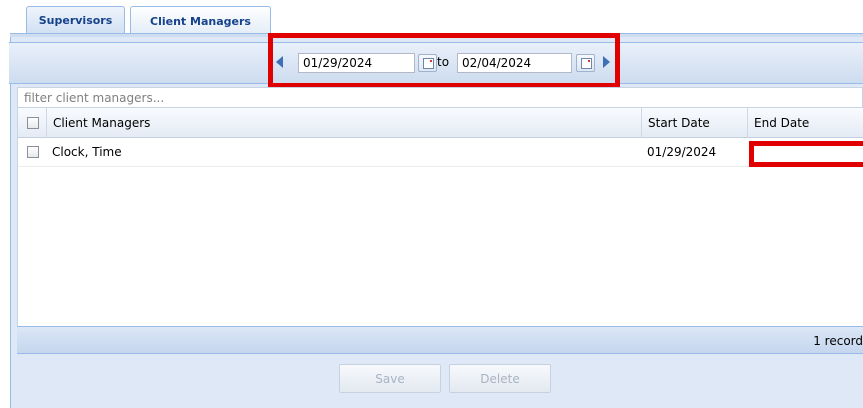  I want to click on column-header-client-managers: Client Managers, so click(343, 123).